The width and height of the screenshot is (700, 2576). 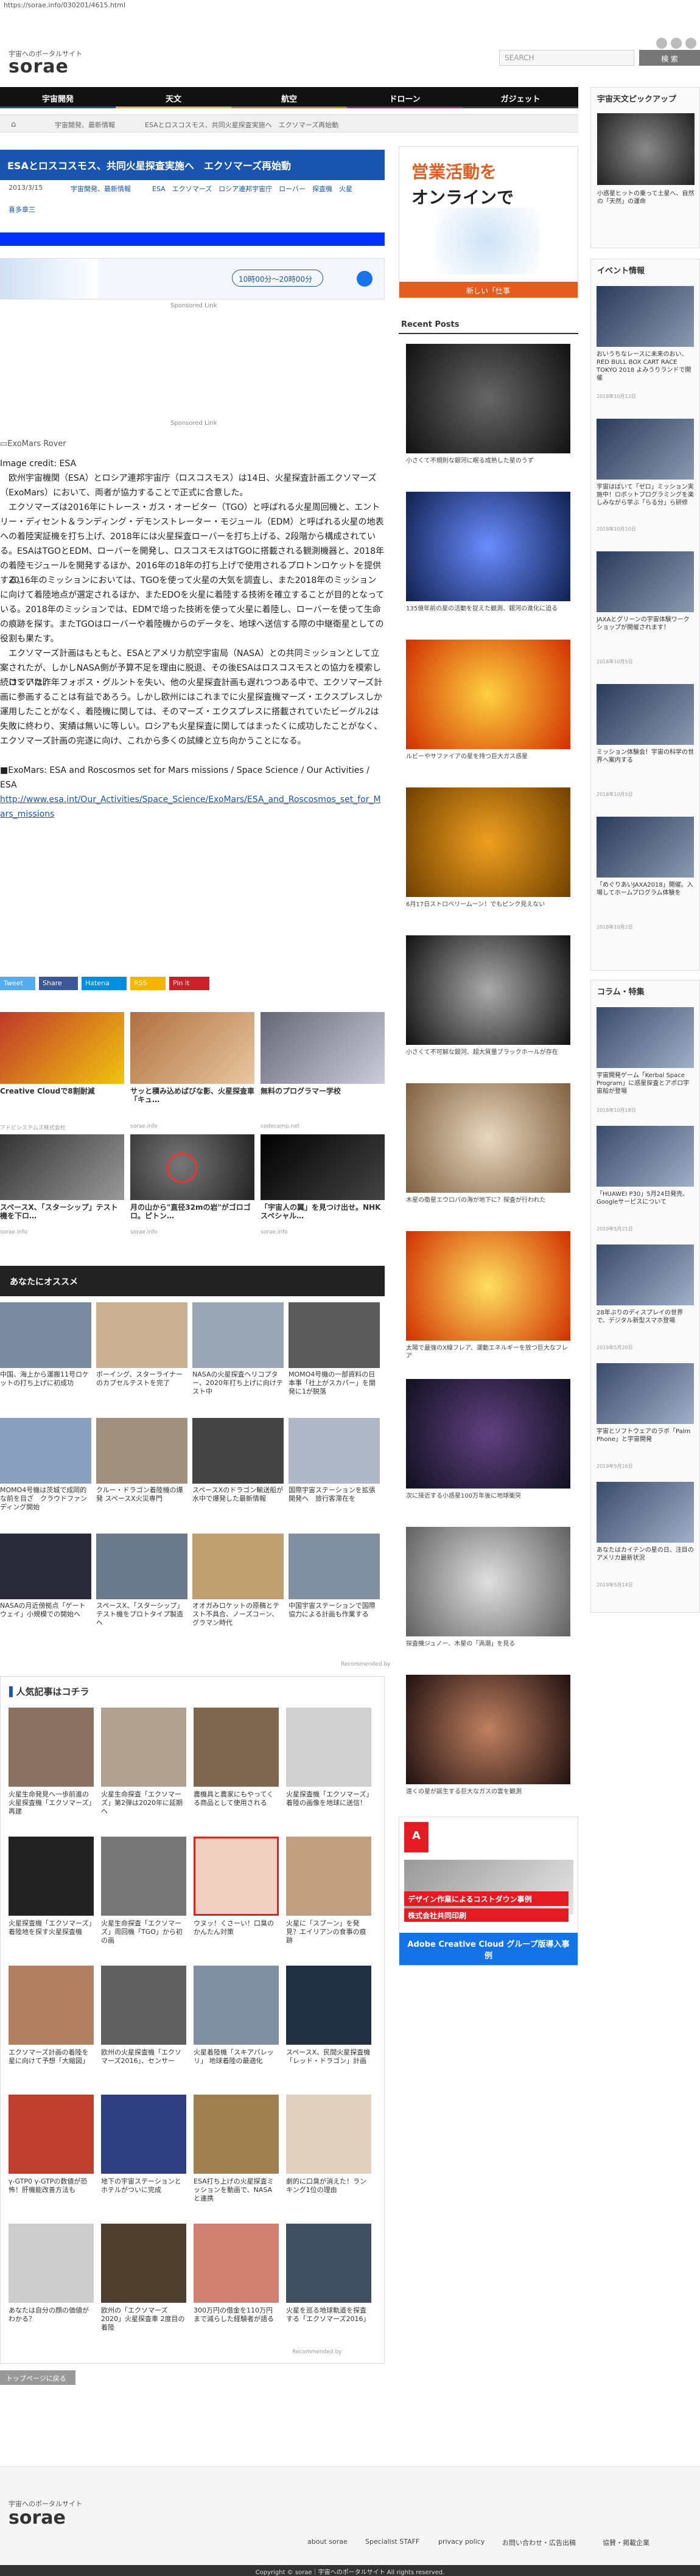 What do you see at coordinates (39, 66) in the screenshot?
I see `site-logo: sorae` at bounding box center [39, 66].